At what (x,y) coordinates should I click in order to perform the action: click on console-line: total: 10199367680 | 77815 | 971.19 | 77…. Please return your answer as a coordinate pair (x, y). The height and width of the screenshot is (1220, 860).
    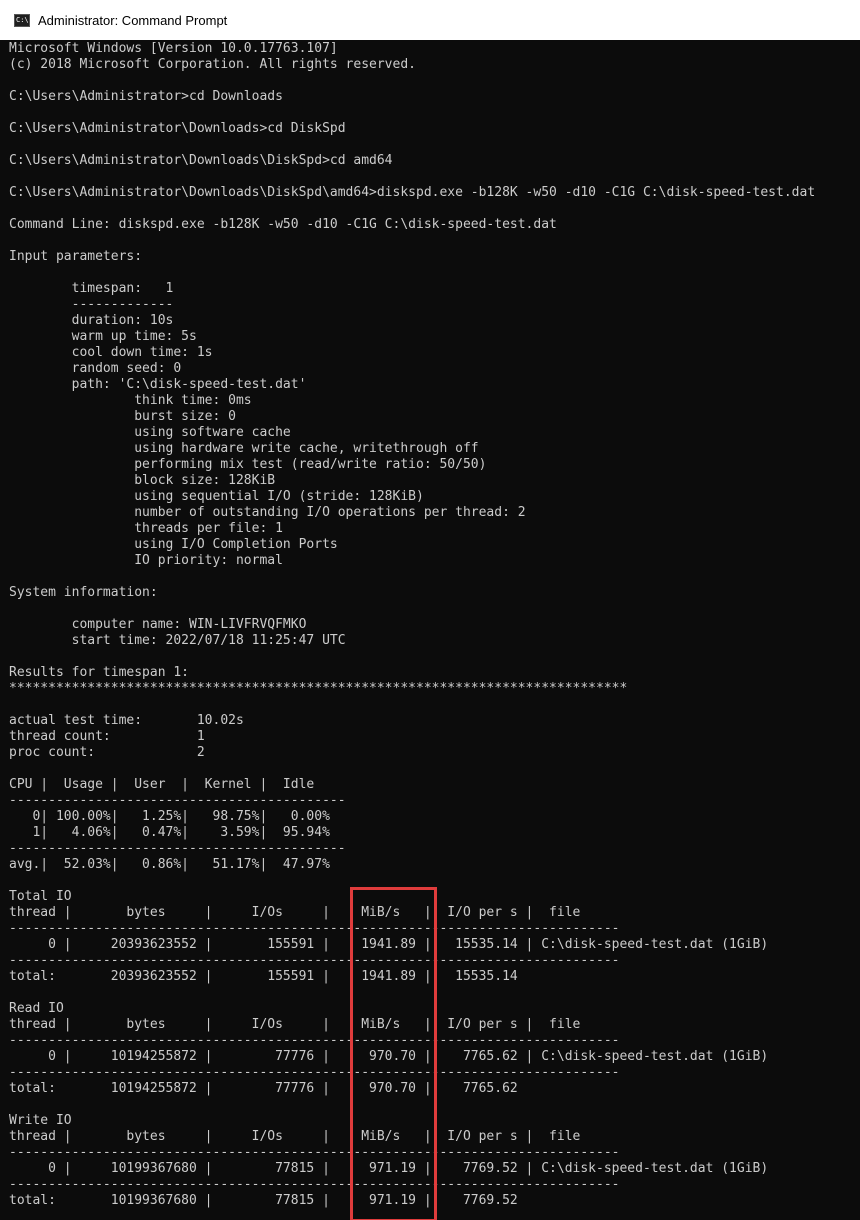
    Looking at the image, I should click on (263, 1200).